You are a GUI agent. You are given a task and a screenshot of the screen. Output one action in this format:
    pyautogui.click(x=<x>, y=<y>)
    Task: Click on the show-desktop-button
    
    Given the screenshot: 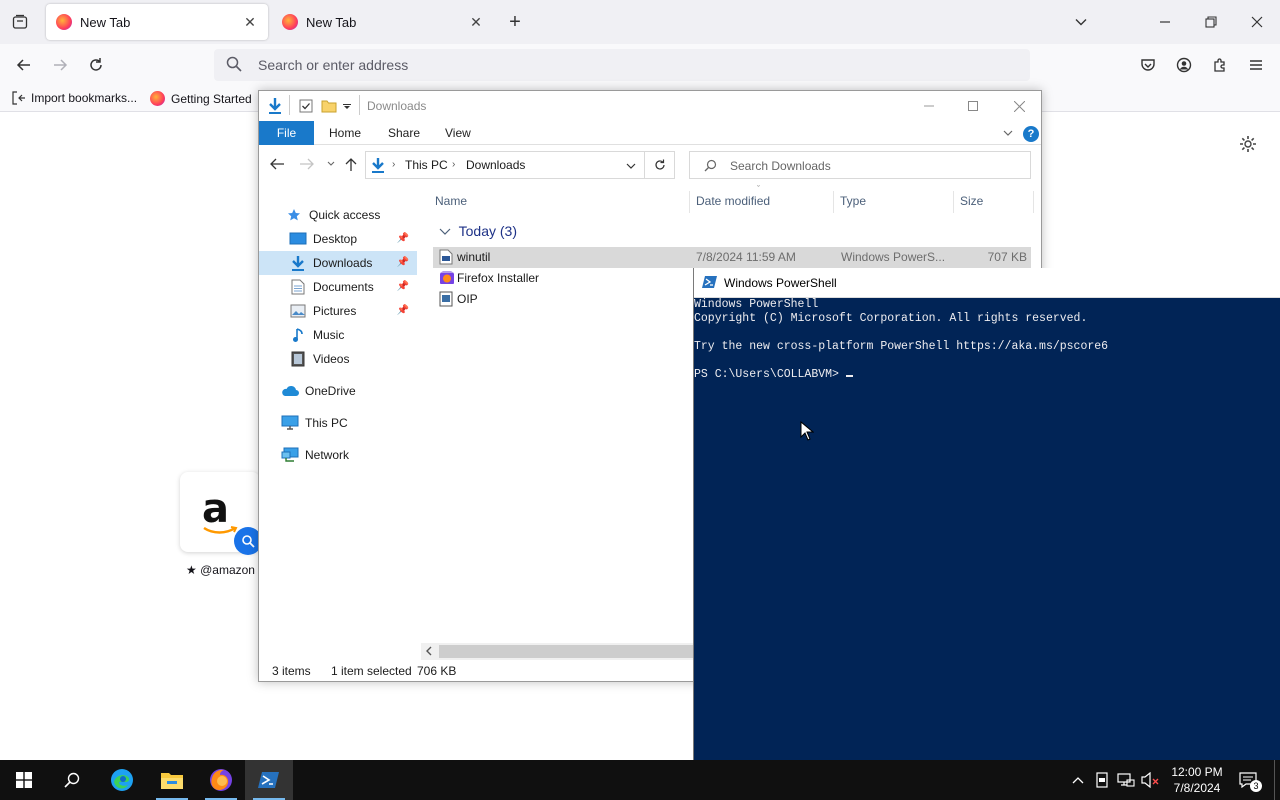 What is the action you would take?
    pyautogui.click(x=1274, y=780)
    